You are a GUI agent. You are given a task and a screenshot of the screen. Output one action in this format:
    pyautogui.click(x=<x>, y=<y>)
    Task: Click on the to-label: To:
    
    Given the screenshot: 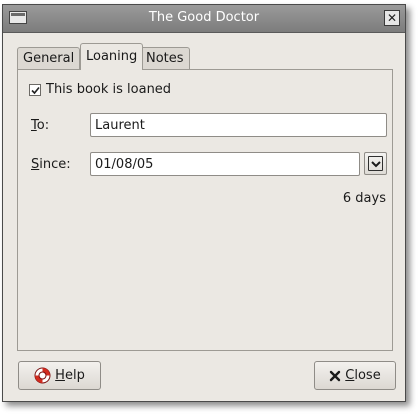 What is the action you would take?
    pyautogui.click(x=40, y=125)
    